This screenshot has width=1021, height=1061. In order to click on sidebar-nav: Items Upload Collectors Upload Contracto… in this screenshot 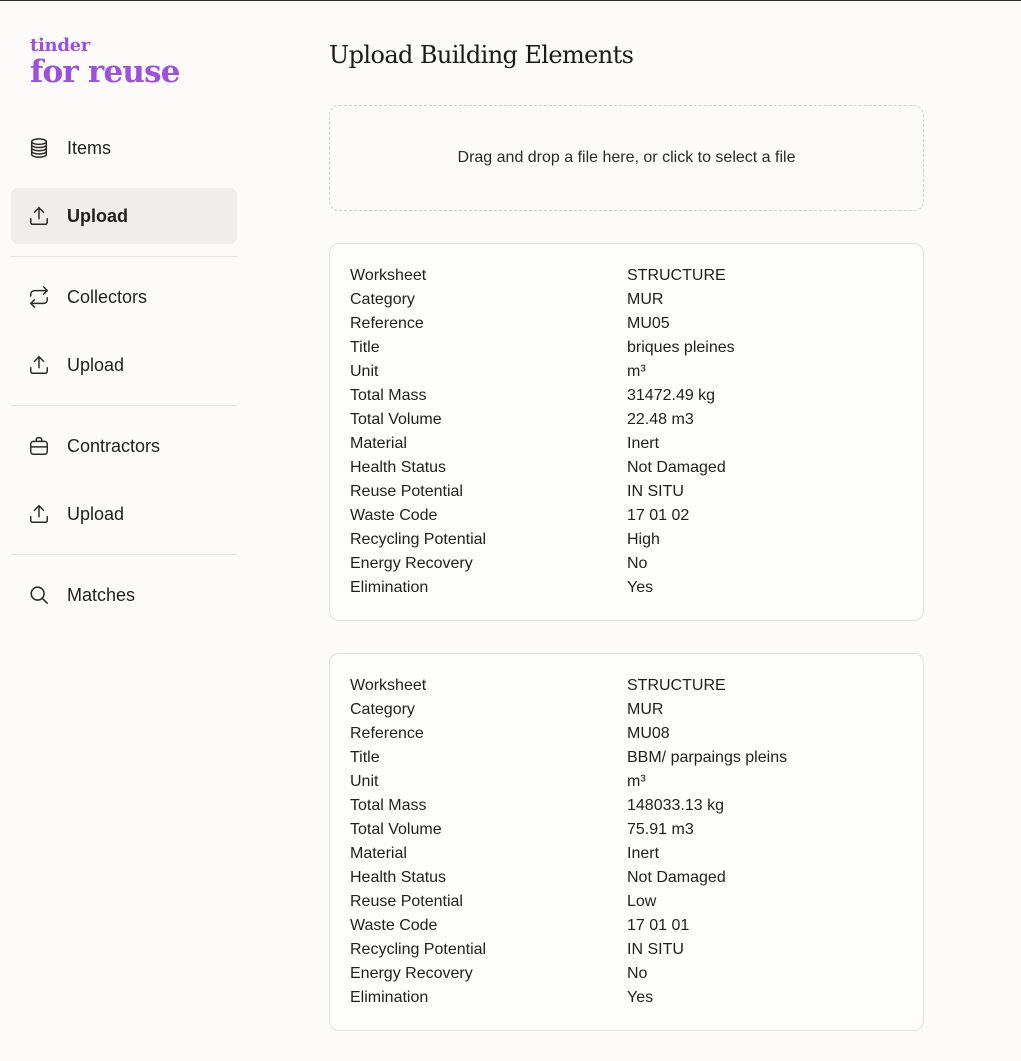, I will do `click(124, 377)`.